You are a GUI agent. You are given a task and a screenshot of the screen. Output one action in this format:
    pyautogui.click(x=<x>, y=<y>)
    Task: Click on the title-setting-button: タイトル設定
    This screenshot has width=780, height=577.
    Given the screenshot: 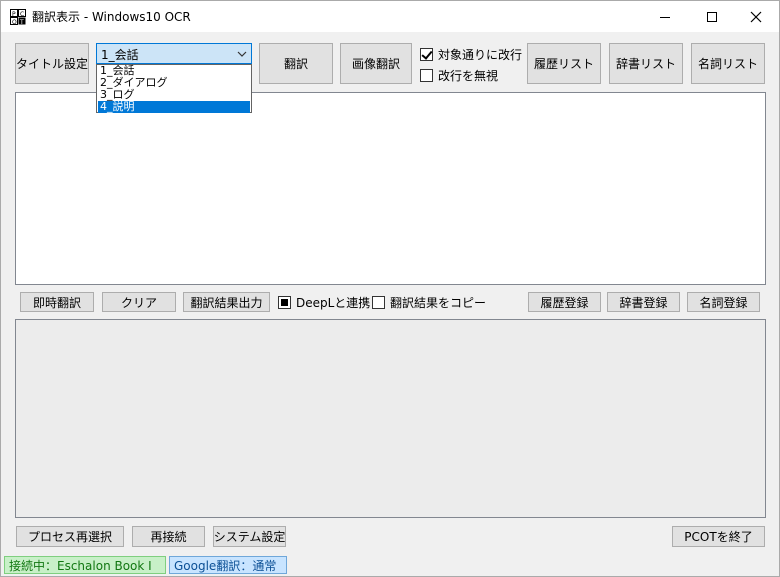 What is the action you would take?
    pyautogui.click(x=52, y=63)
    